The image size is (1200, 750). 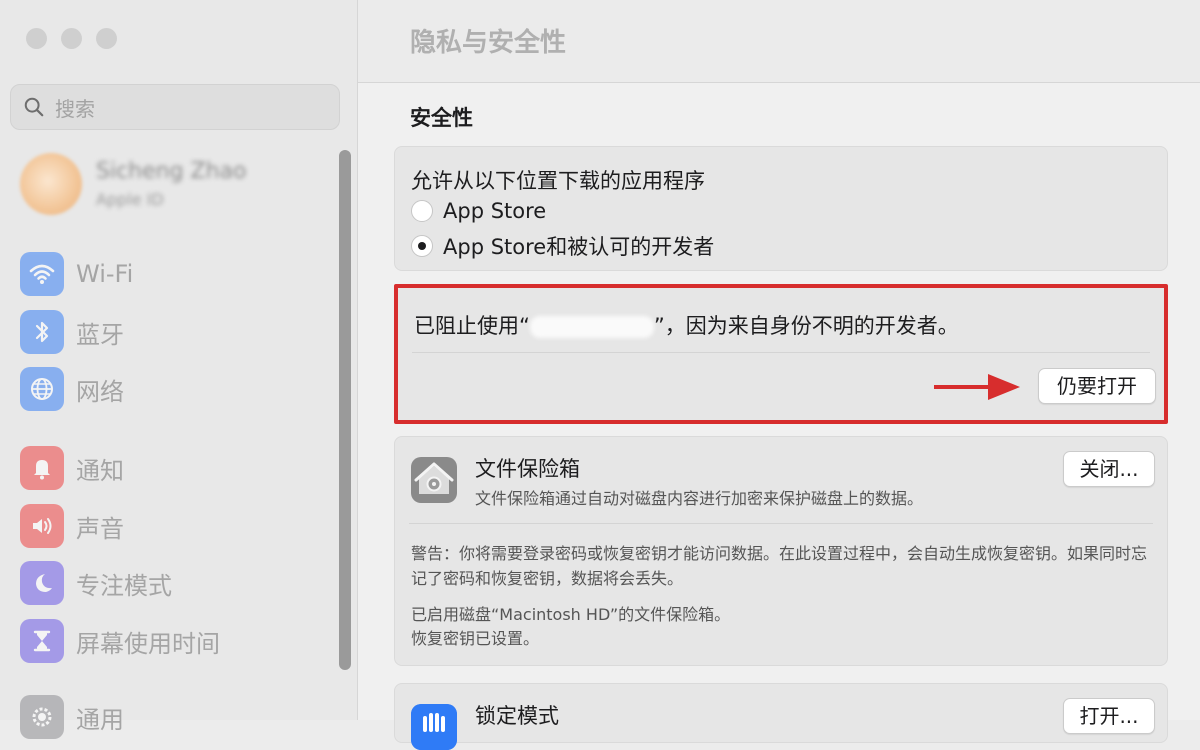 What do you see at coordinates (591, 327) in the screenshot?
I see `redacted-app-name` at bounding box center [591, 327].